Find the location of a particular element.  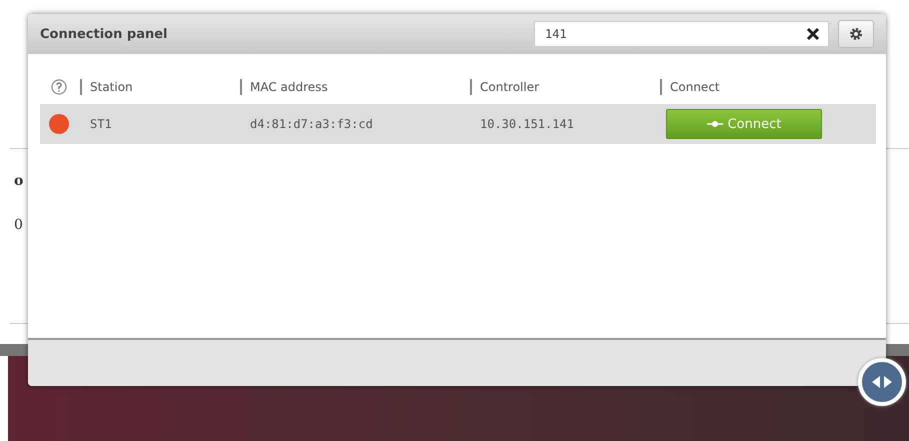

table-cell-text: d4:81:d7:a3:f3:cd is located at coordinates (311, 124).